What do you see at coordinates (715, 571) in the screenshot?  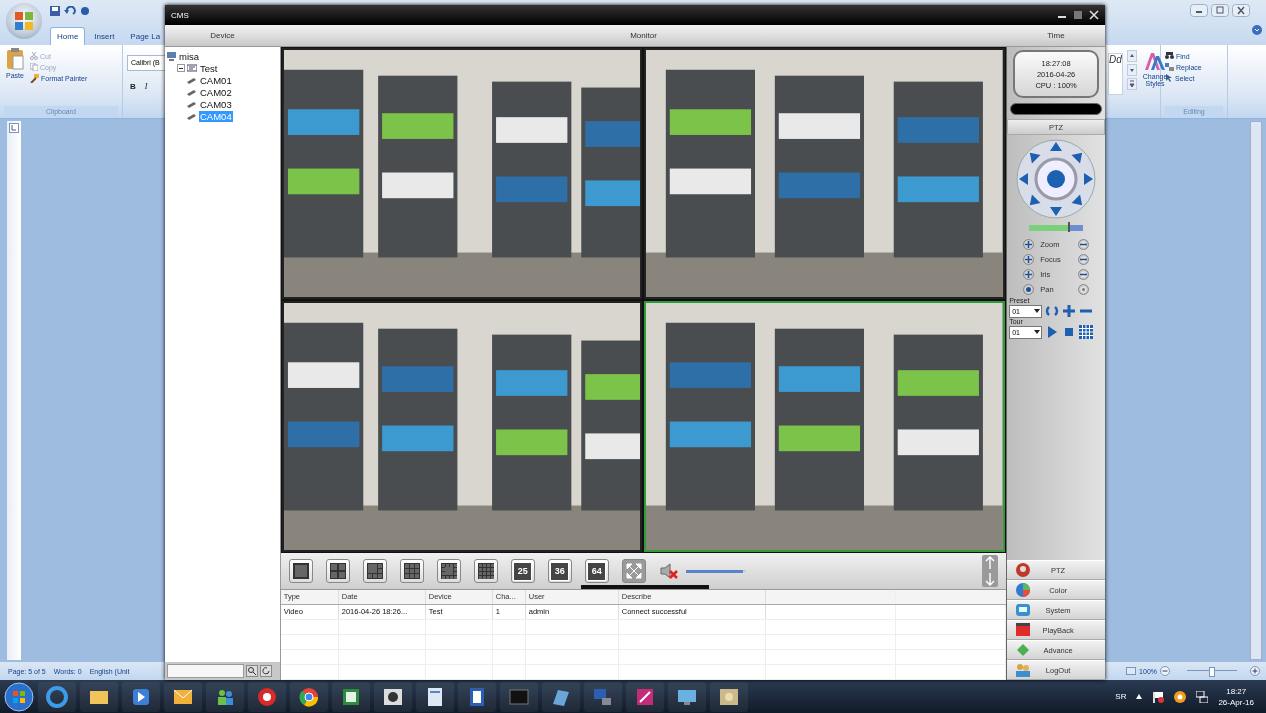 I see `volume-slider` at bounding box center [715, 571].